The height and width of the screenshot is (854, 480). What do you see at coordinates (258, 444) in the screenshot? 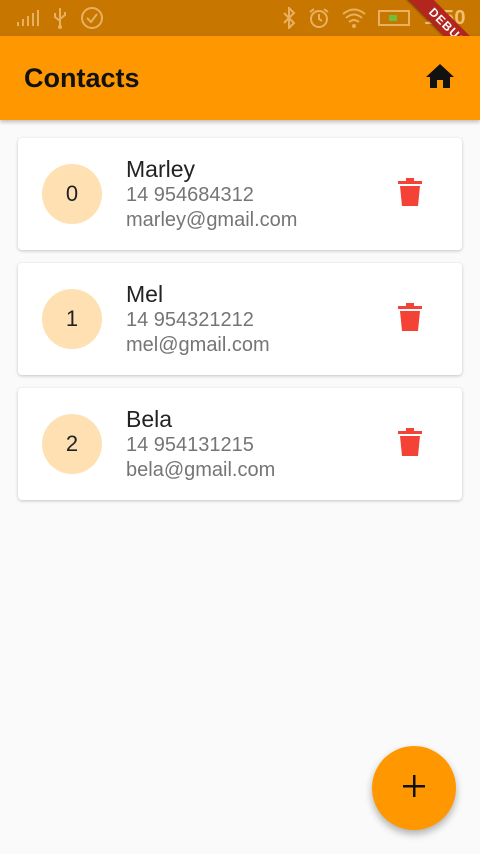
I see `contact-info: Bela 14 954131215 bela@gmail.com` at bounding box center [258, 444].